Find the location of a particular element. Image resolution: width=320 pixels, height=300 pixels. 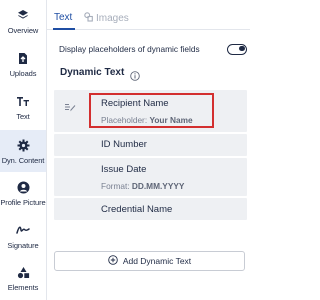

field-id-number: ID Number is located at coordinates (150, 145).